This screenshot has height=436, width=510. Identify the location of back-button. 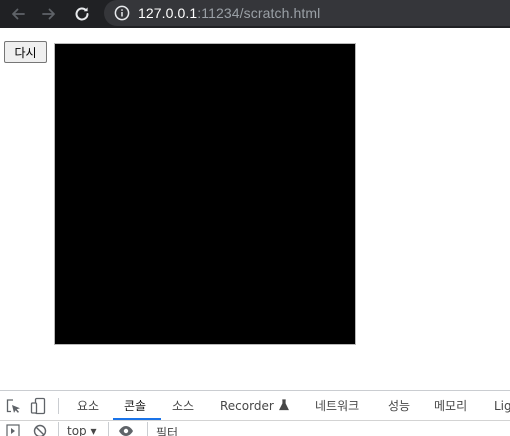
(18, 14).